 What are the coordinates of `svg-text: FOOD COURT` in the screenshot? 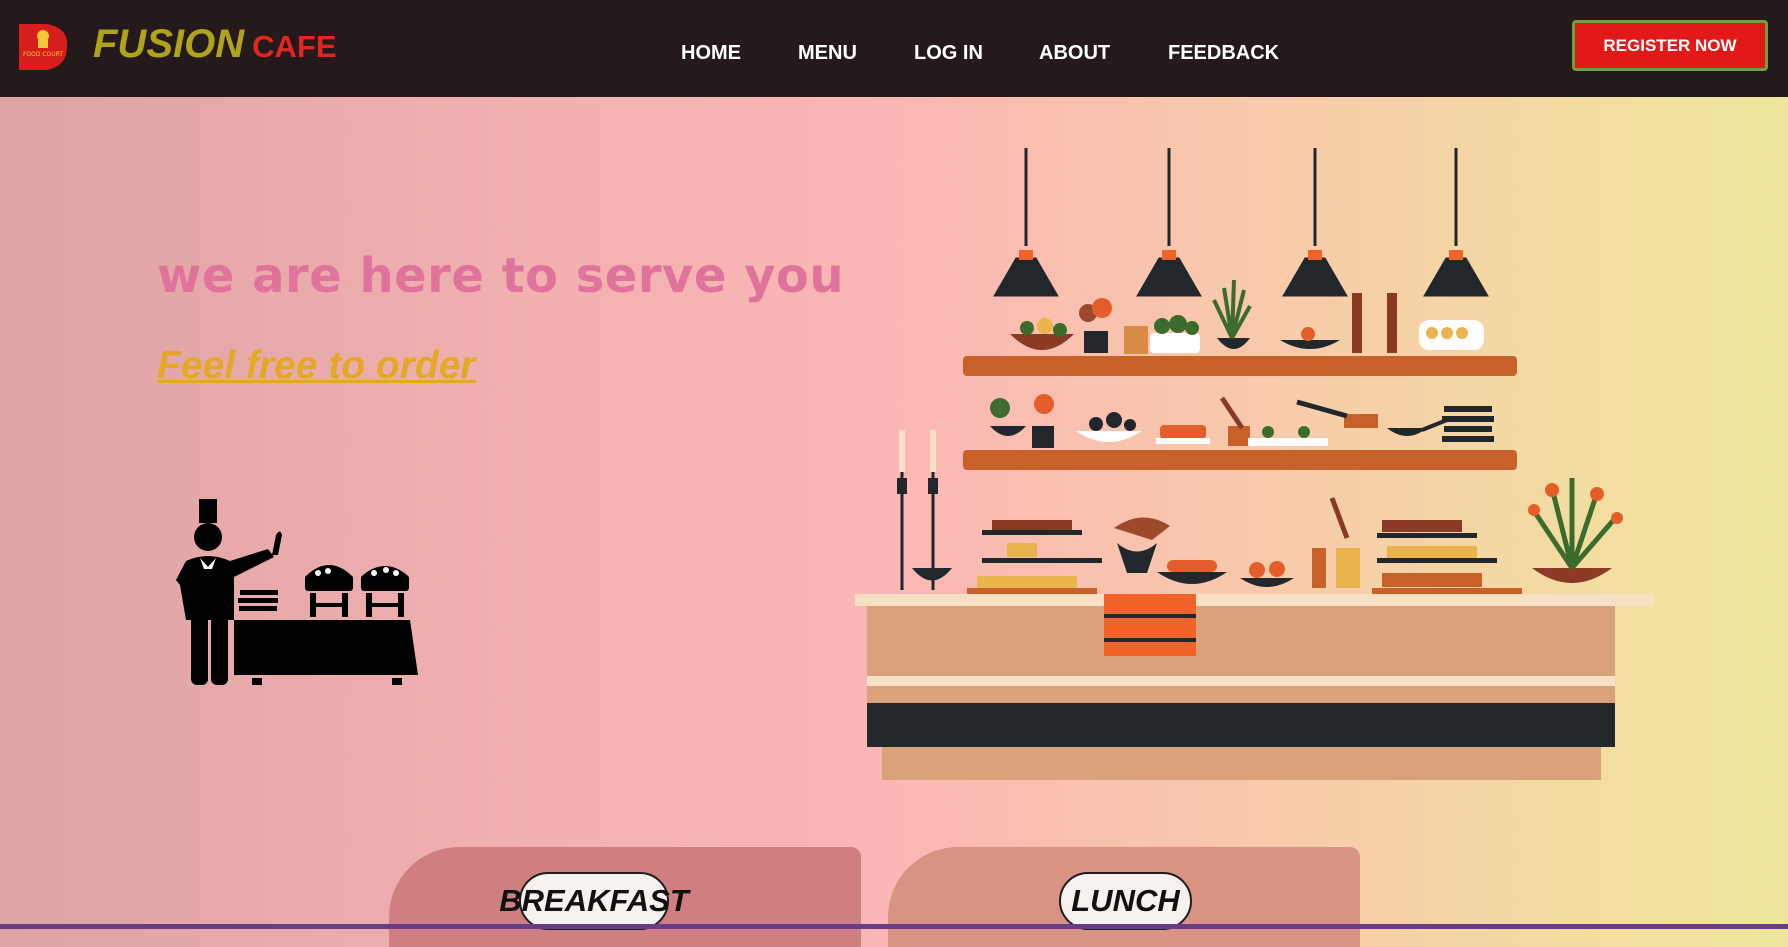 It's located at (43, 54).